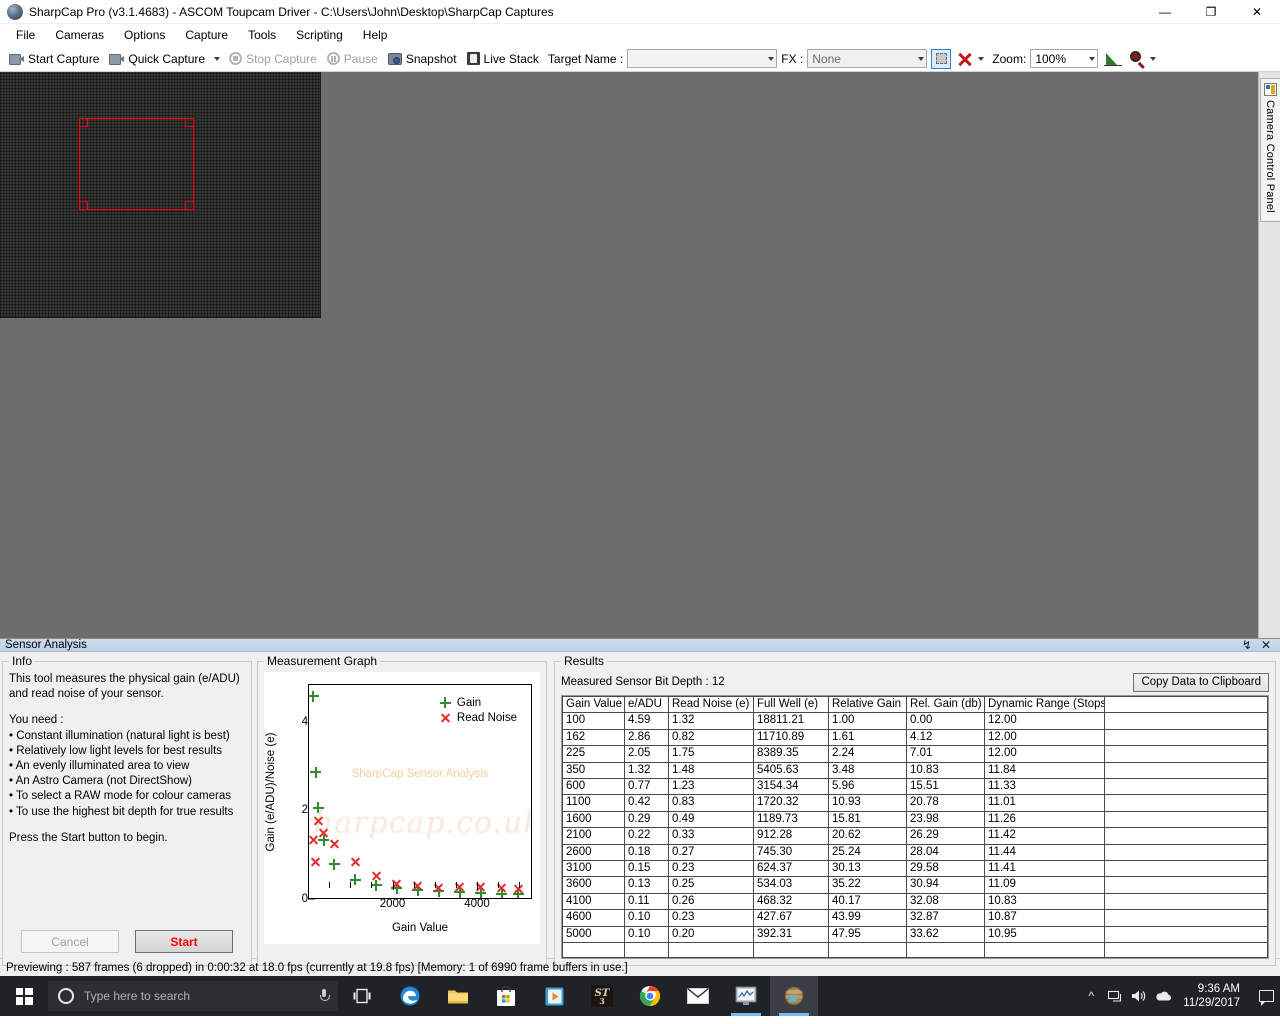 The image size is (1280, 1024). I want to click on copy-data-to-clipboard-button: Copy Data to Clipboard, so click(1201, 682).